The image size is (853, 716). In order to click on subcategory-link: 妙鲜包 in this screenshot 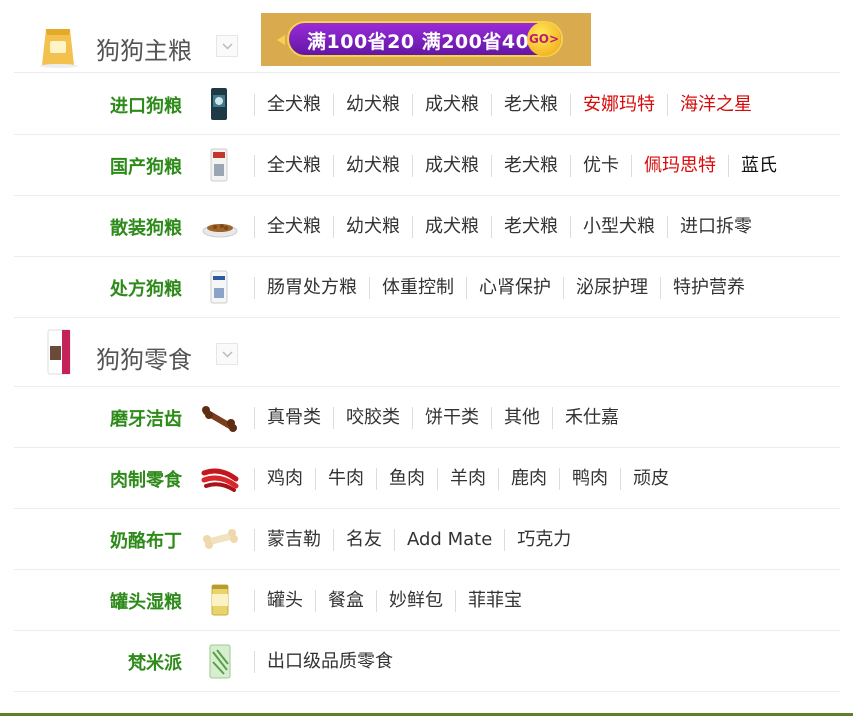, I will do `click(415, 601)`.